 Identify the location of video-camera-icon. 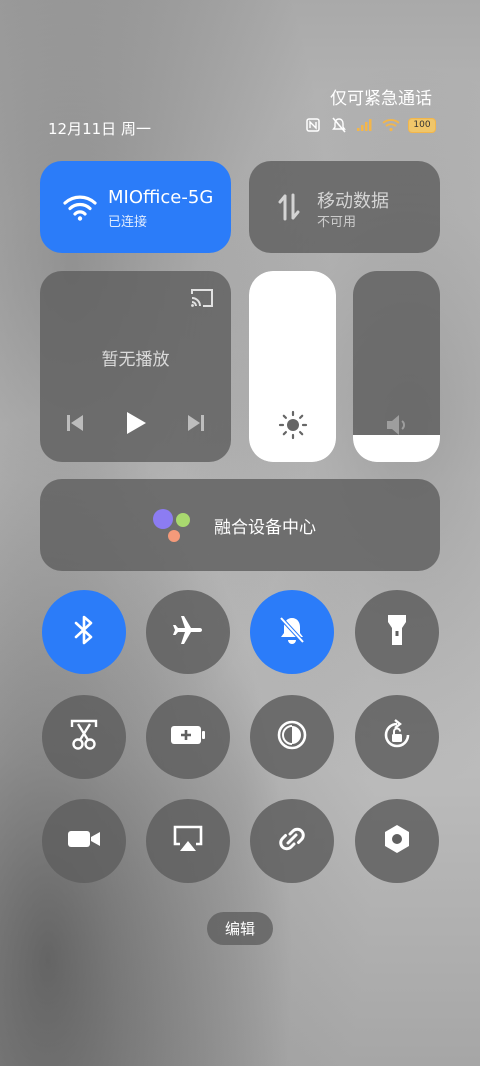
(84, 841).